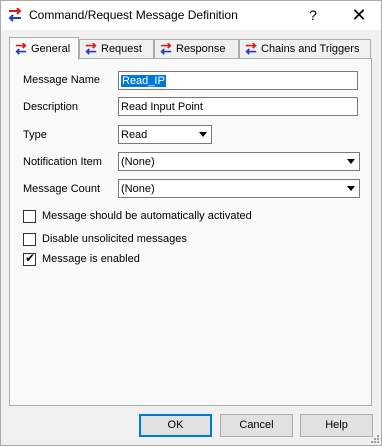 This screenshot has width=382, height=446. I want to click on window-title: Command/Request Message Definition, so click(133, 15).